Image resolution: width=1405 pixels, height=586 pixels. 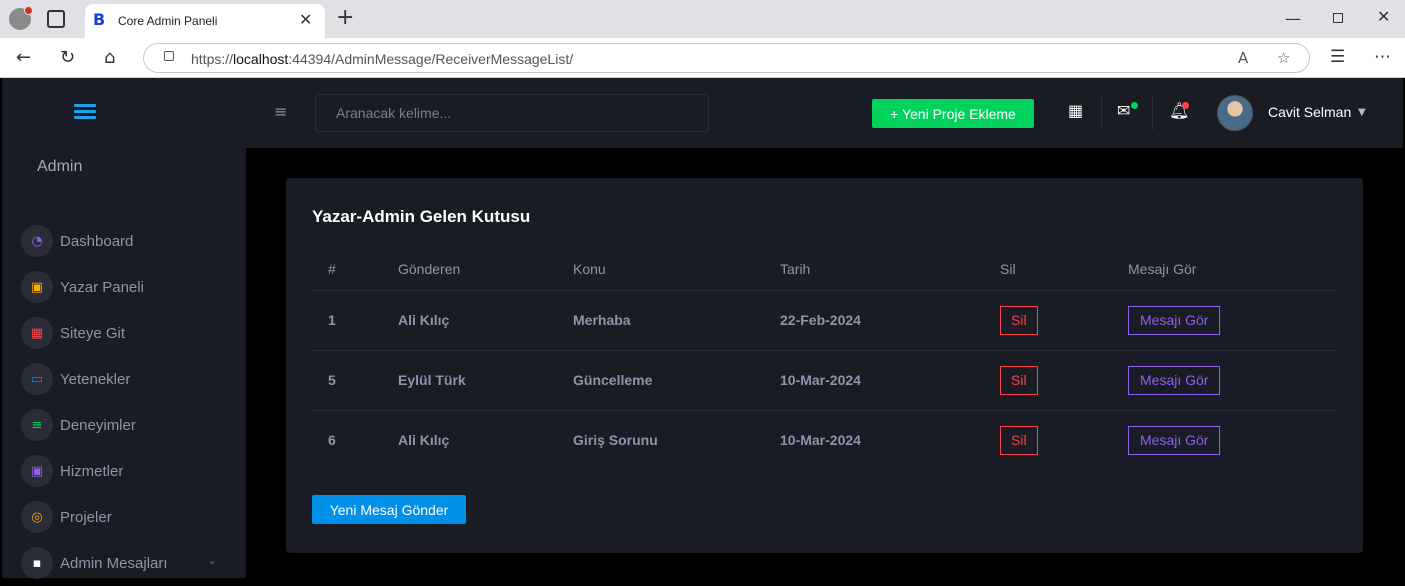 I want to click on message-subject: Merhaba, so click(x=660, y=320).